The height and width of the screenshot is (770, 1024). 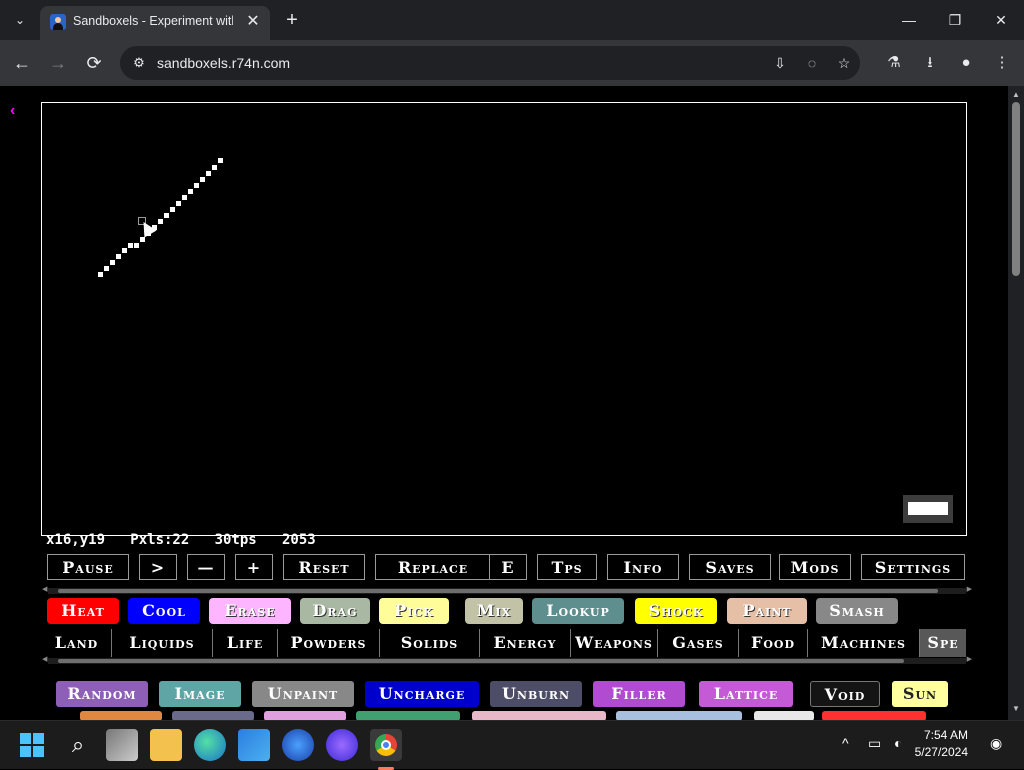 I want to click on profile-avatar-icon: ●, so click(x=966, y=63).